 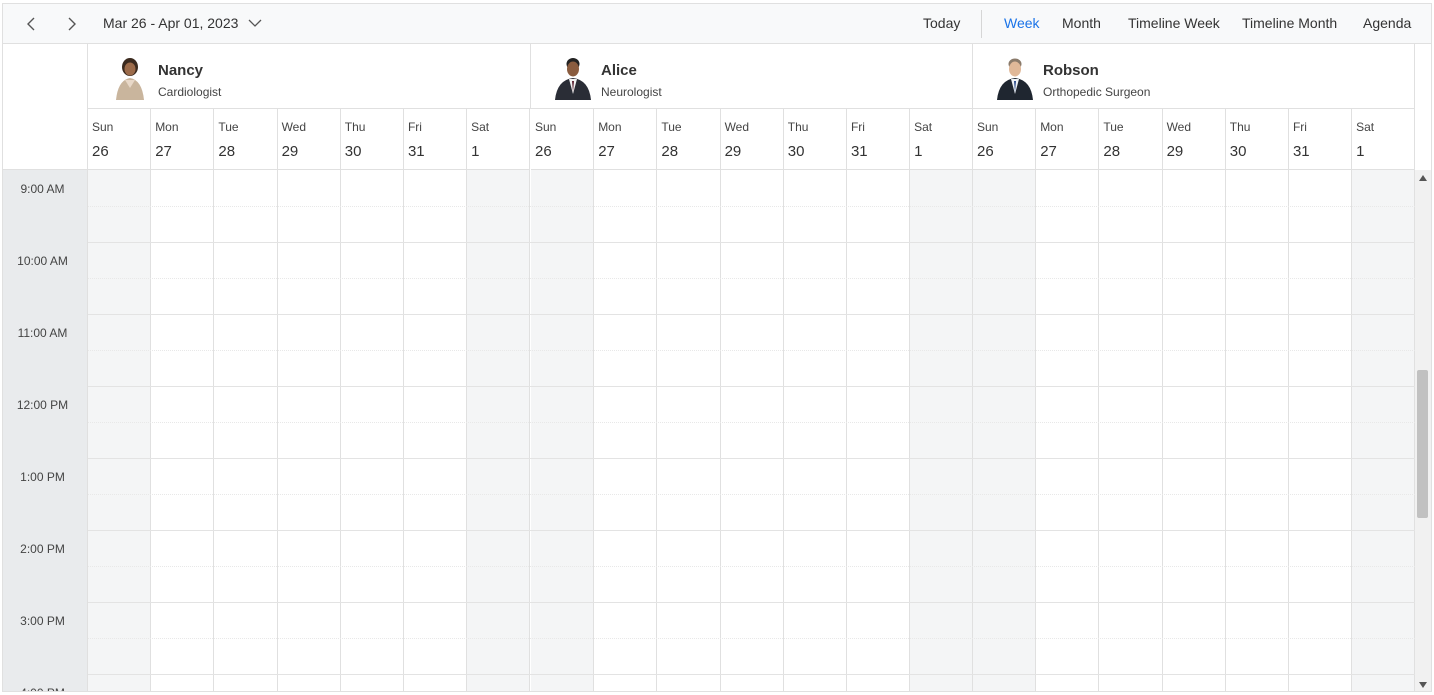 What do you see at coordinates (1422, 444) in the screenshot?
I see `scroll-thumb` at bounding box center [1422, 444].